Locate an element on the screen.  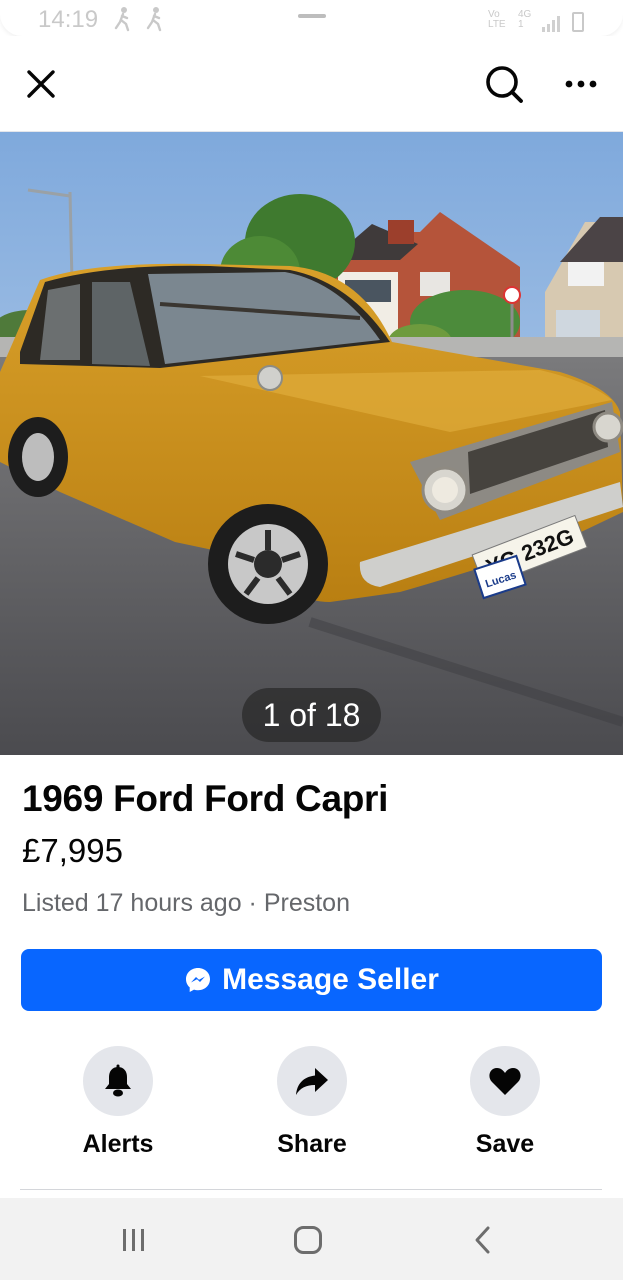
more-options-button is located at coordinates (581, 84).